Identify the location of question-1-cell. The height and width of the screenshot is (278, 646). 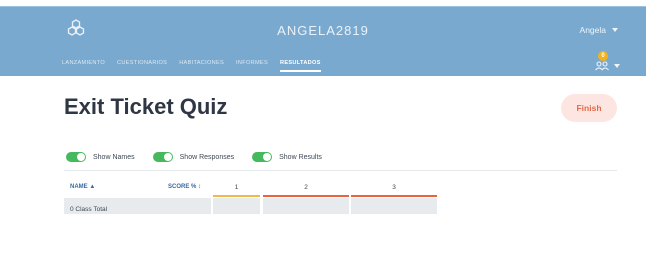
(236, 206).